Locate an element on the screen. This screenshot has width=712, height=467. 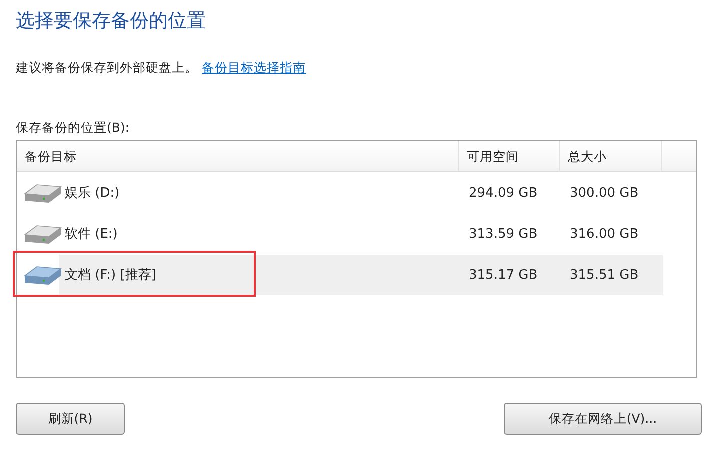
name-column-header: 备份目标 is located at coordinates (238, 156).